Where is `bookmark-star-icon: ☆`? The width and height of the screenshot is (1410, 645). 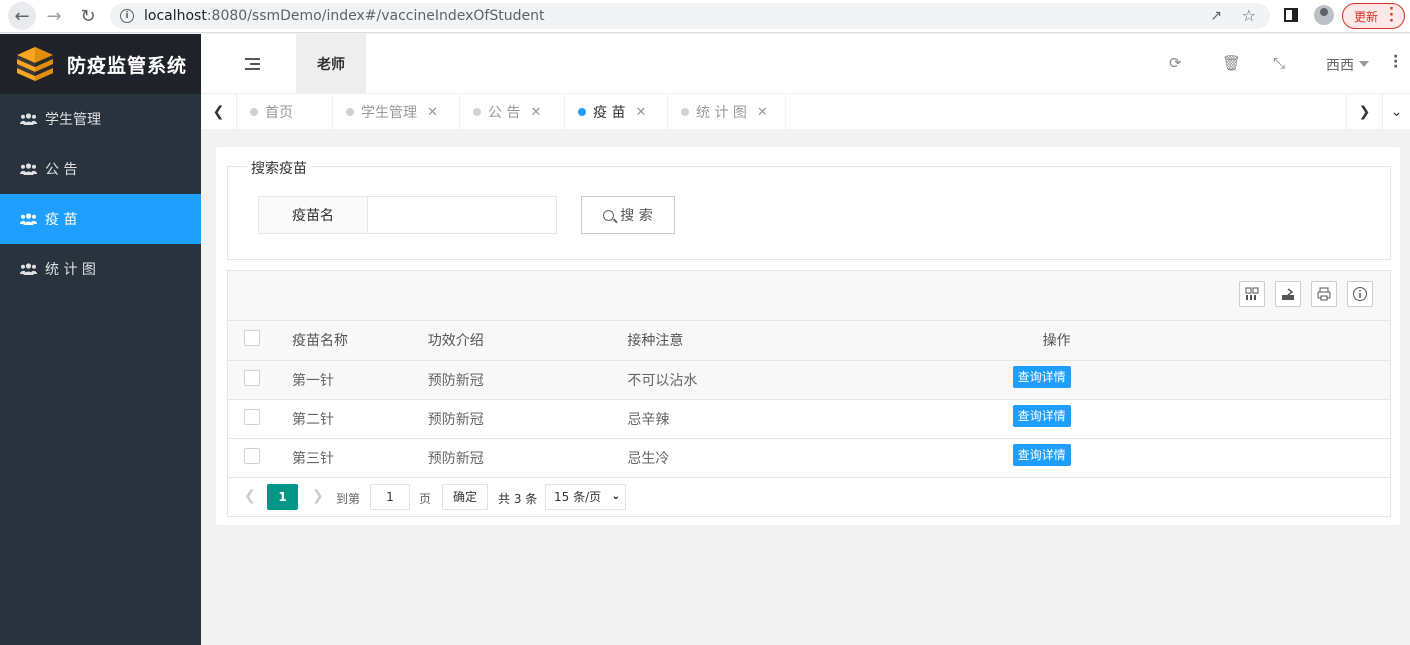 bookmark-star-icon: ☆ is located at coordinates (1249, 15).